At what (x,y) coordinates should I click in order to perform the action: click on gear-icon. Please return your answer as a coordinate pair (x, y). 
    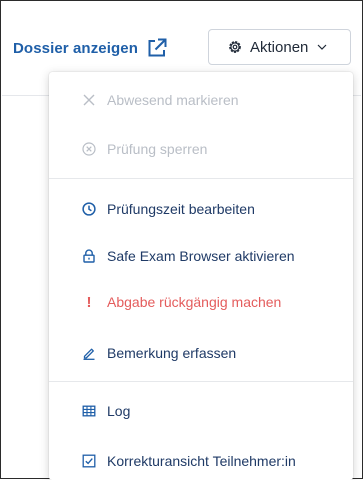
    Looking at the image, I should click on (235, 47).